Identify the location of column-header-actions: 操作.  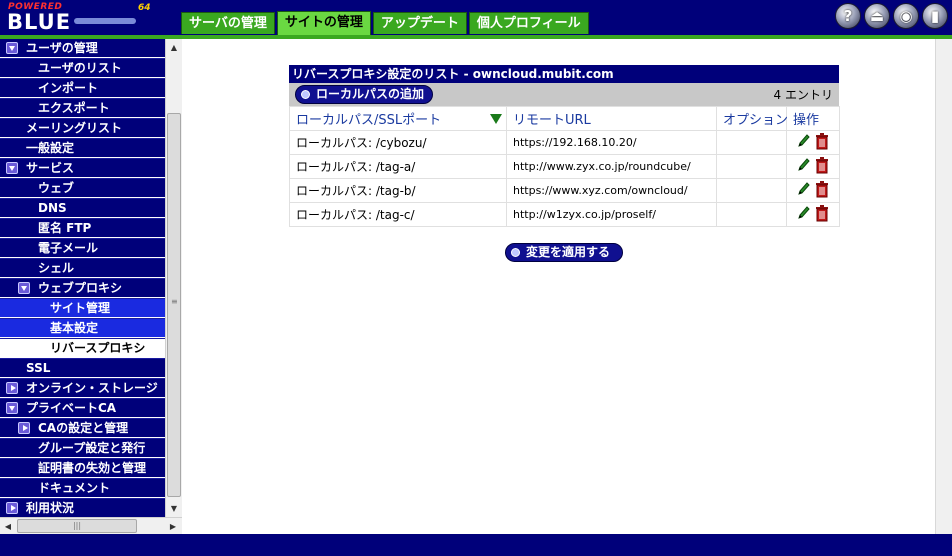
(813, 118).